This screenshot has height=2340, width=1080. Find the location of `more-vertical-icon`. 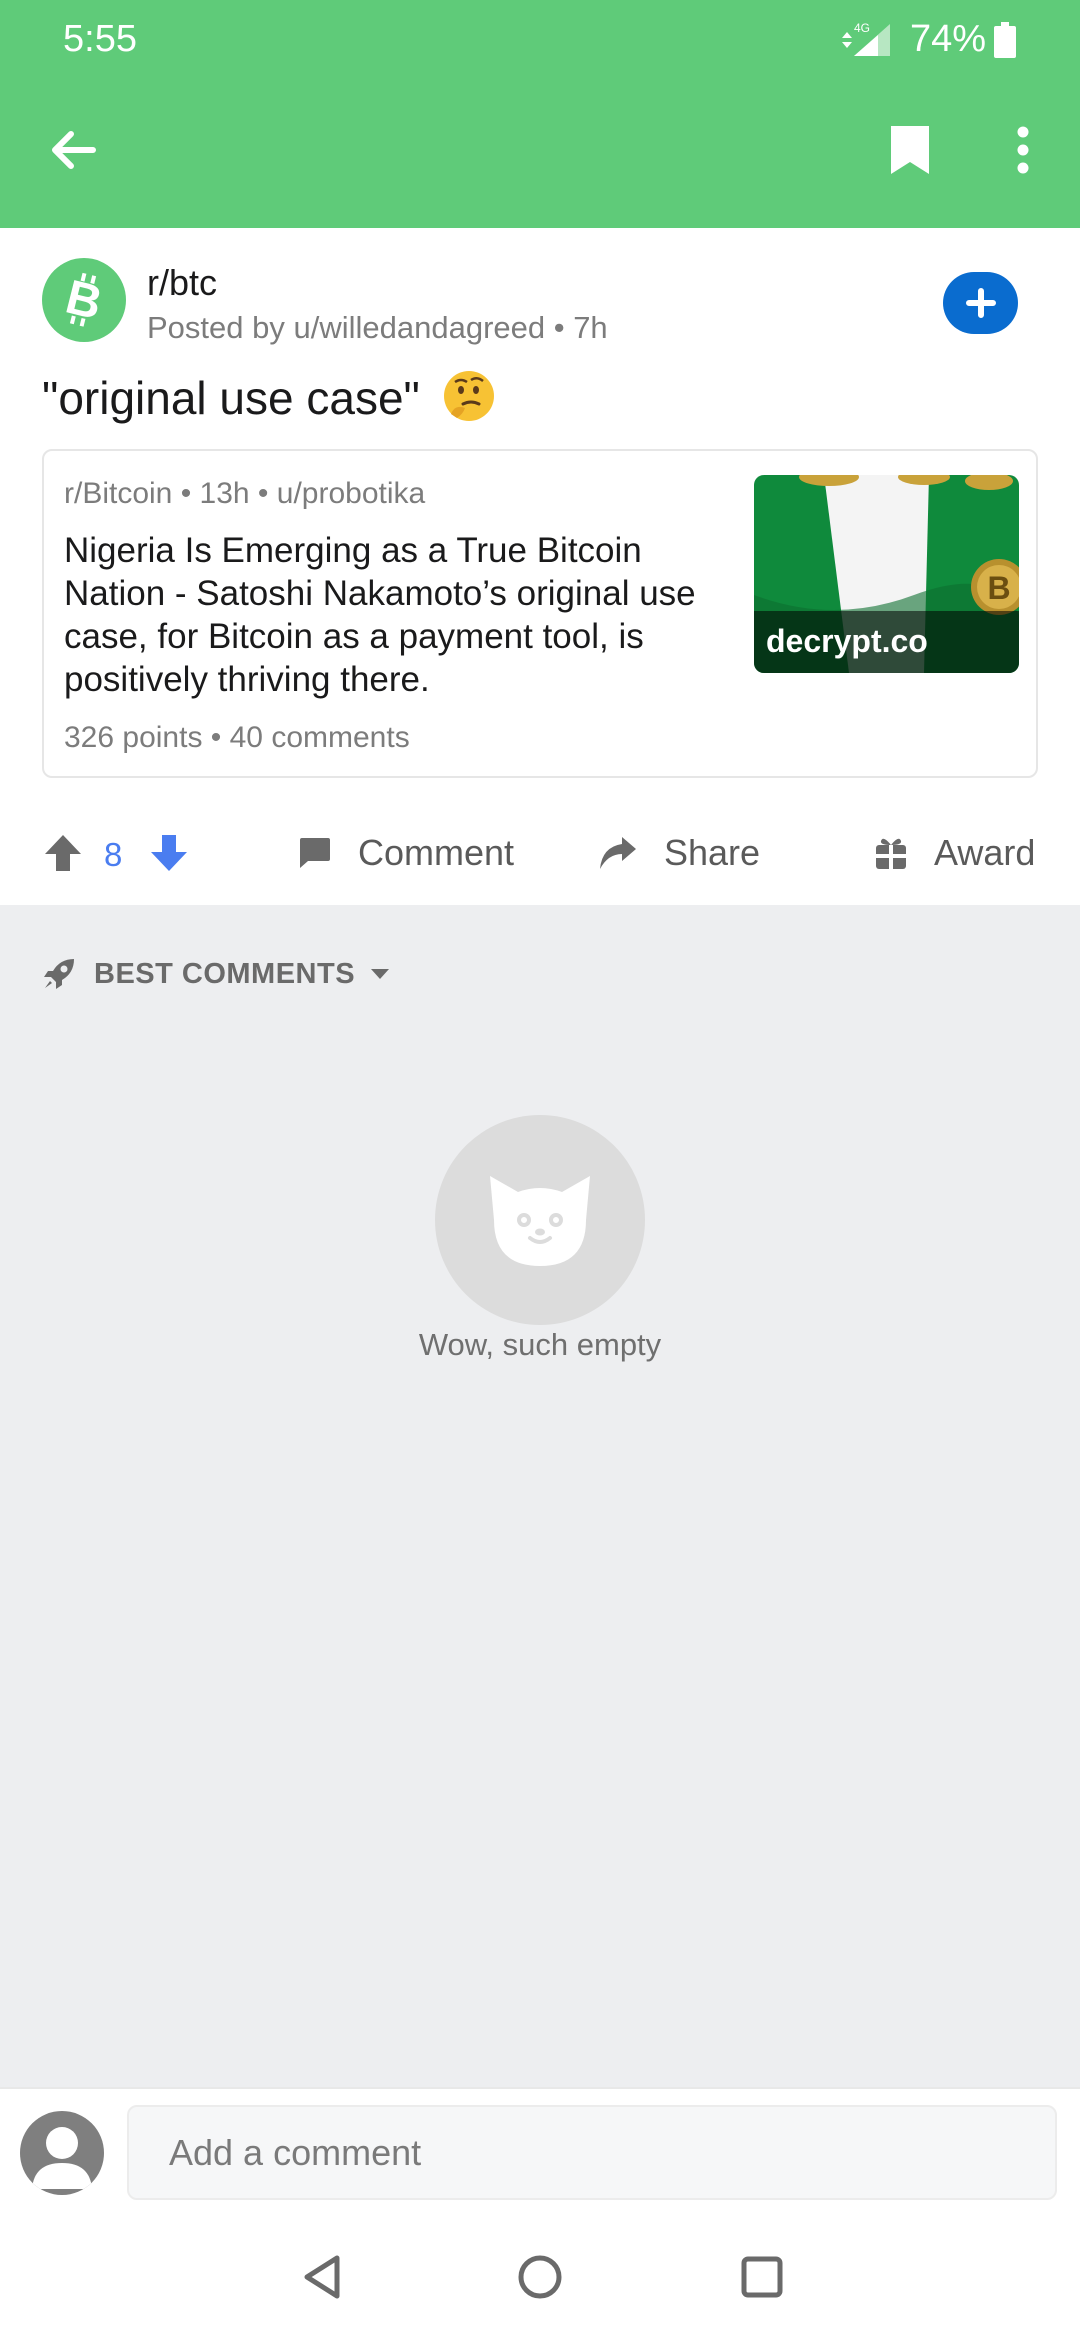

more-vertical-icon is located at coordinates (1023, 150).